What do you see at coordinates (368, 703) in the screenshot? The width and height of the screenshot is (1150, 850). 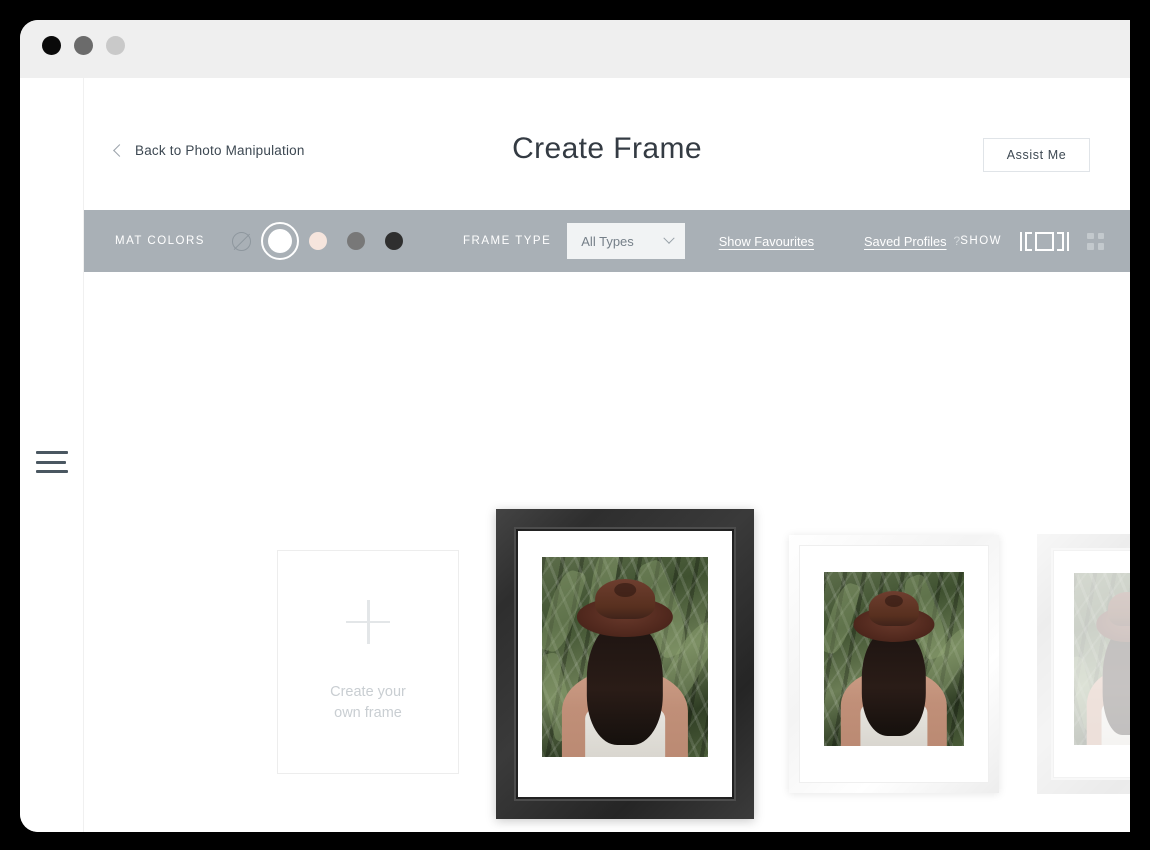 I see `create-own-frame-text: Create your own frame` at bounding box center [368, 703].